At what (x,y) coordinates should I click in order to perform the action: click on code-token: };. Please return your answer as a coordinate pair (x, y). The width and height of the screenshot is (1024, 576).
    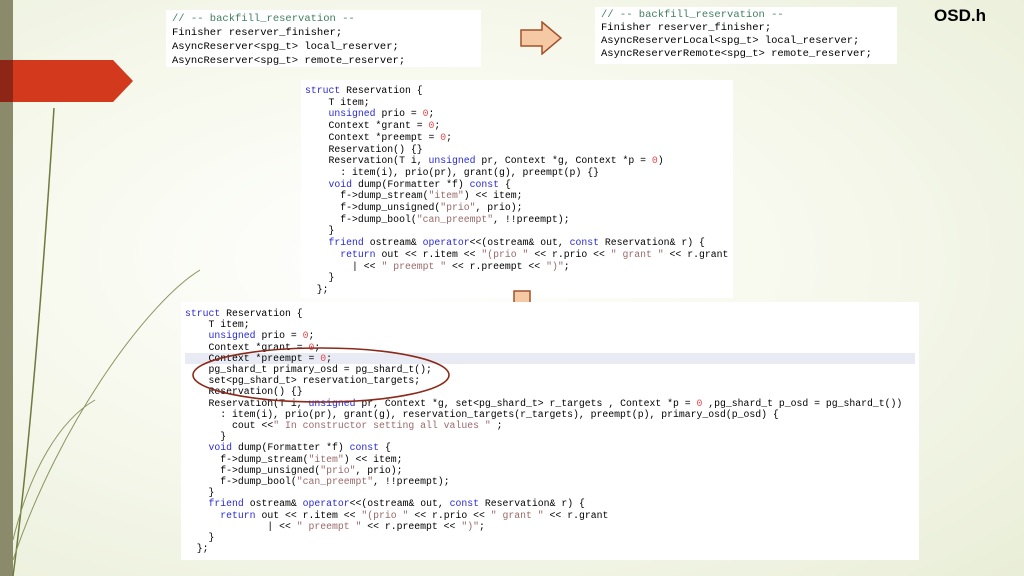
    Looking at the image, I should click on (197, 549).